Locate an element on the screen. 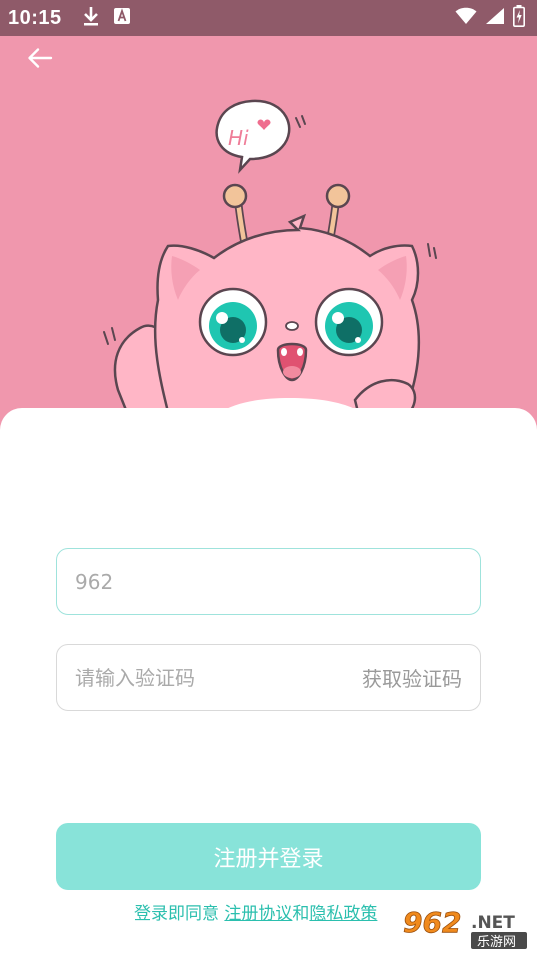  wifi-icon is located at coordinates (466, 18).